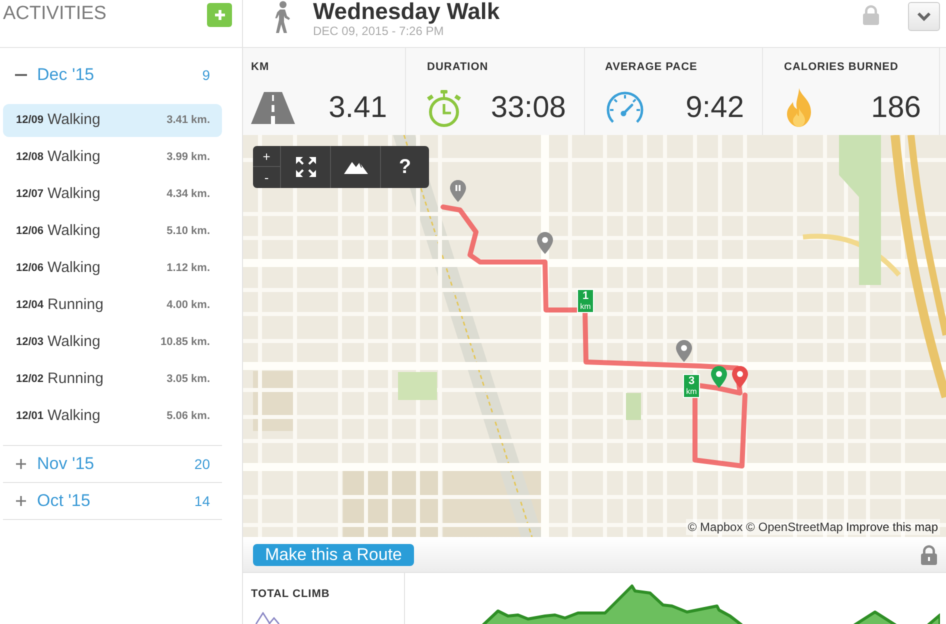 The height and width of the screenshot is (624, 946). What do you see at coordinates (30, 194) in the screenshot?
I see `activity-date: 12/07` at bounding box center [30, 194].